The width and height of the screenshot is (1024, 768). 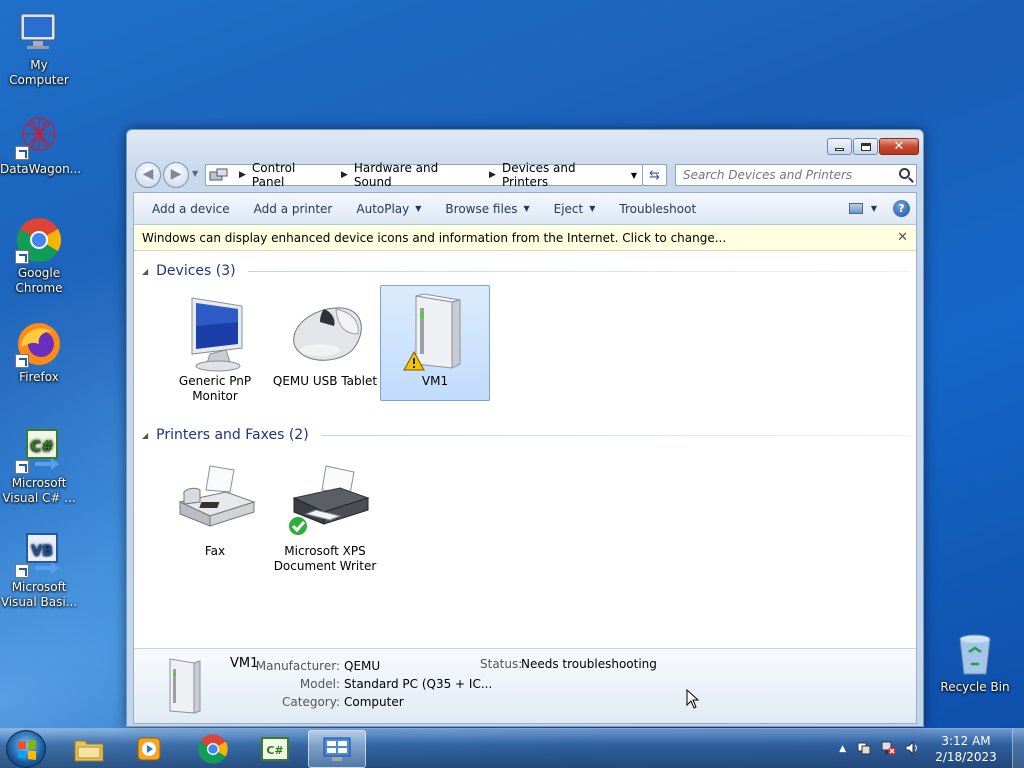 I want to click on datawagon-icon, so click(x=39, y=136).